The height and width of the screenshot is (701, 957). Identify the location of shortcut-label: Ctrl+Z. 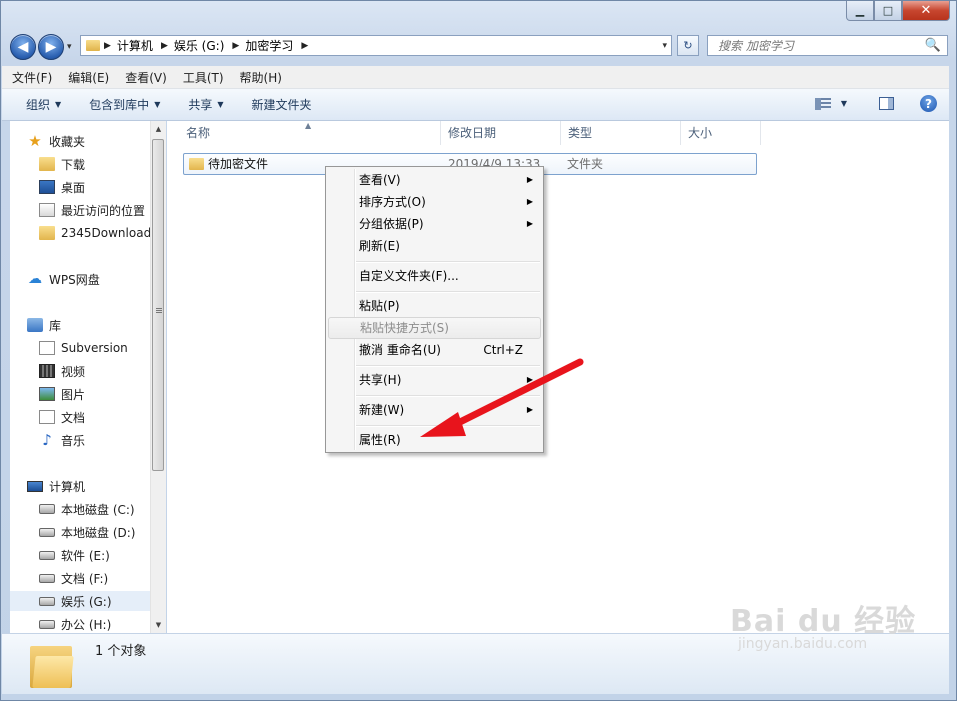
(503, 350).